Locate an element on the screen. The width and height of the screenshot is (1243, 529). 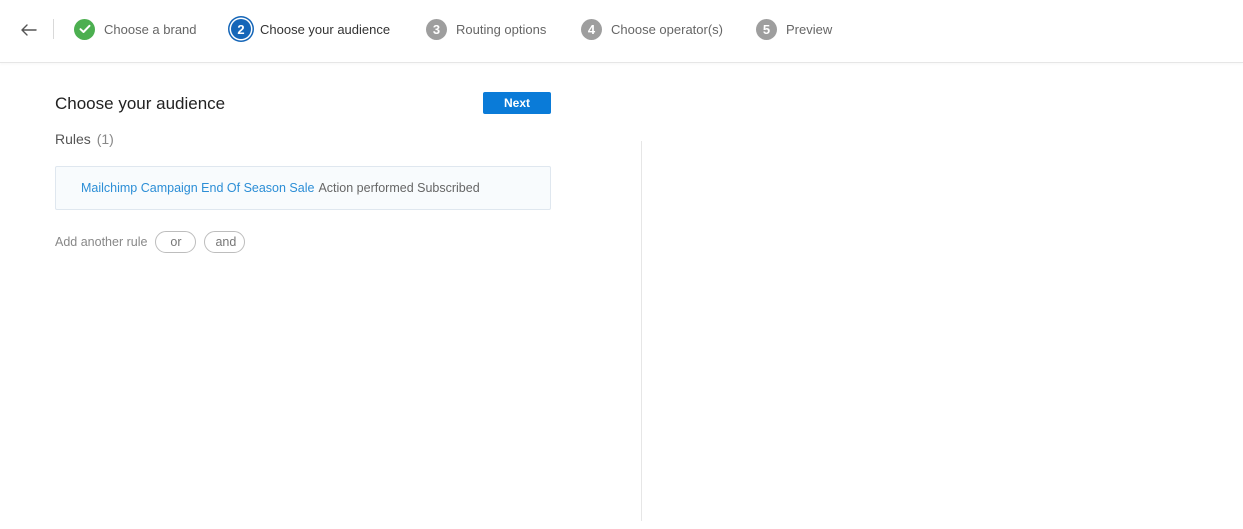
page-title: Choose your audience is located at coordinates (140, 103).